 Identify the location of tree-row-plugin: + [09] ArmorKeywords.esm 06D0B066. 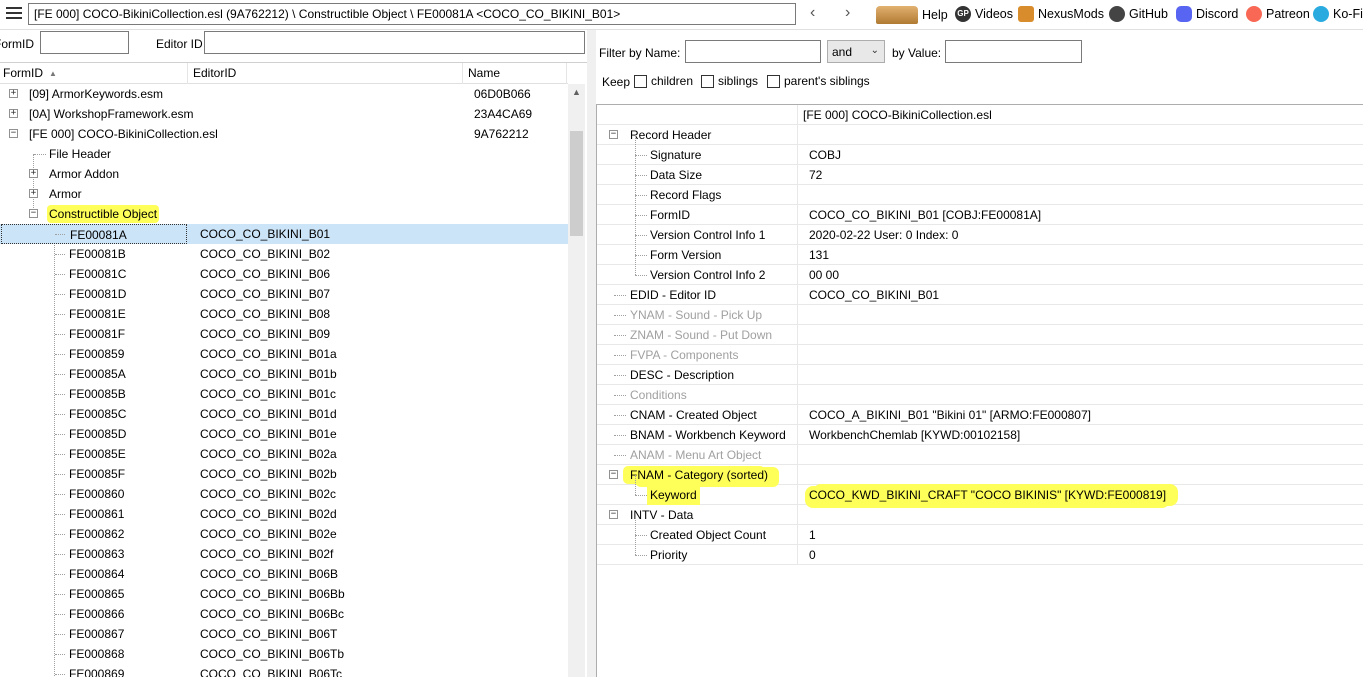
(284, 94).